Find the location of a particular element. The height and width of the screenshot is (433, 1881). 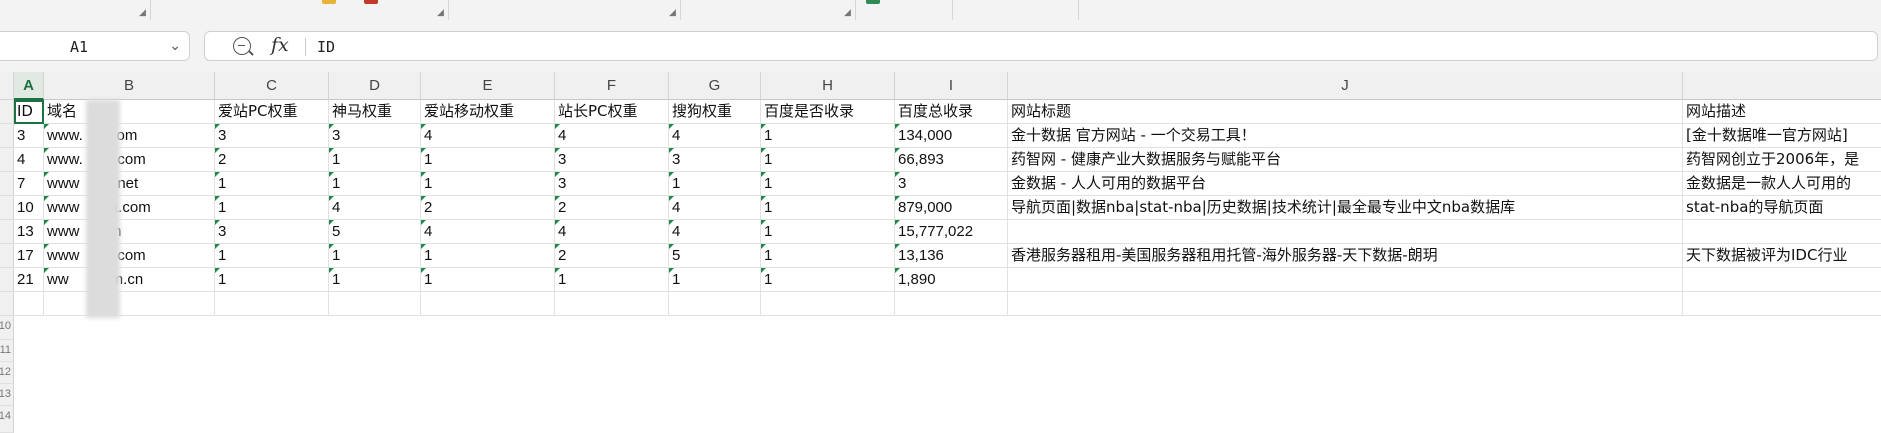

formula-input: fx ID is located at coordinates (1041, 46).